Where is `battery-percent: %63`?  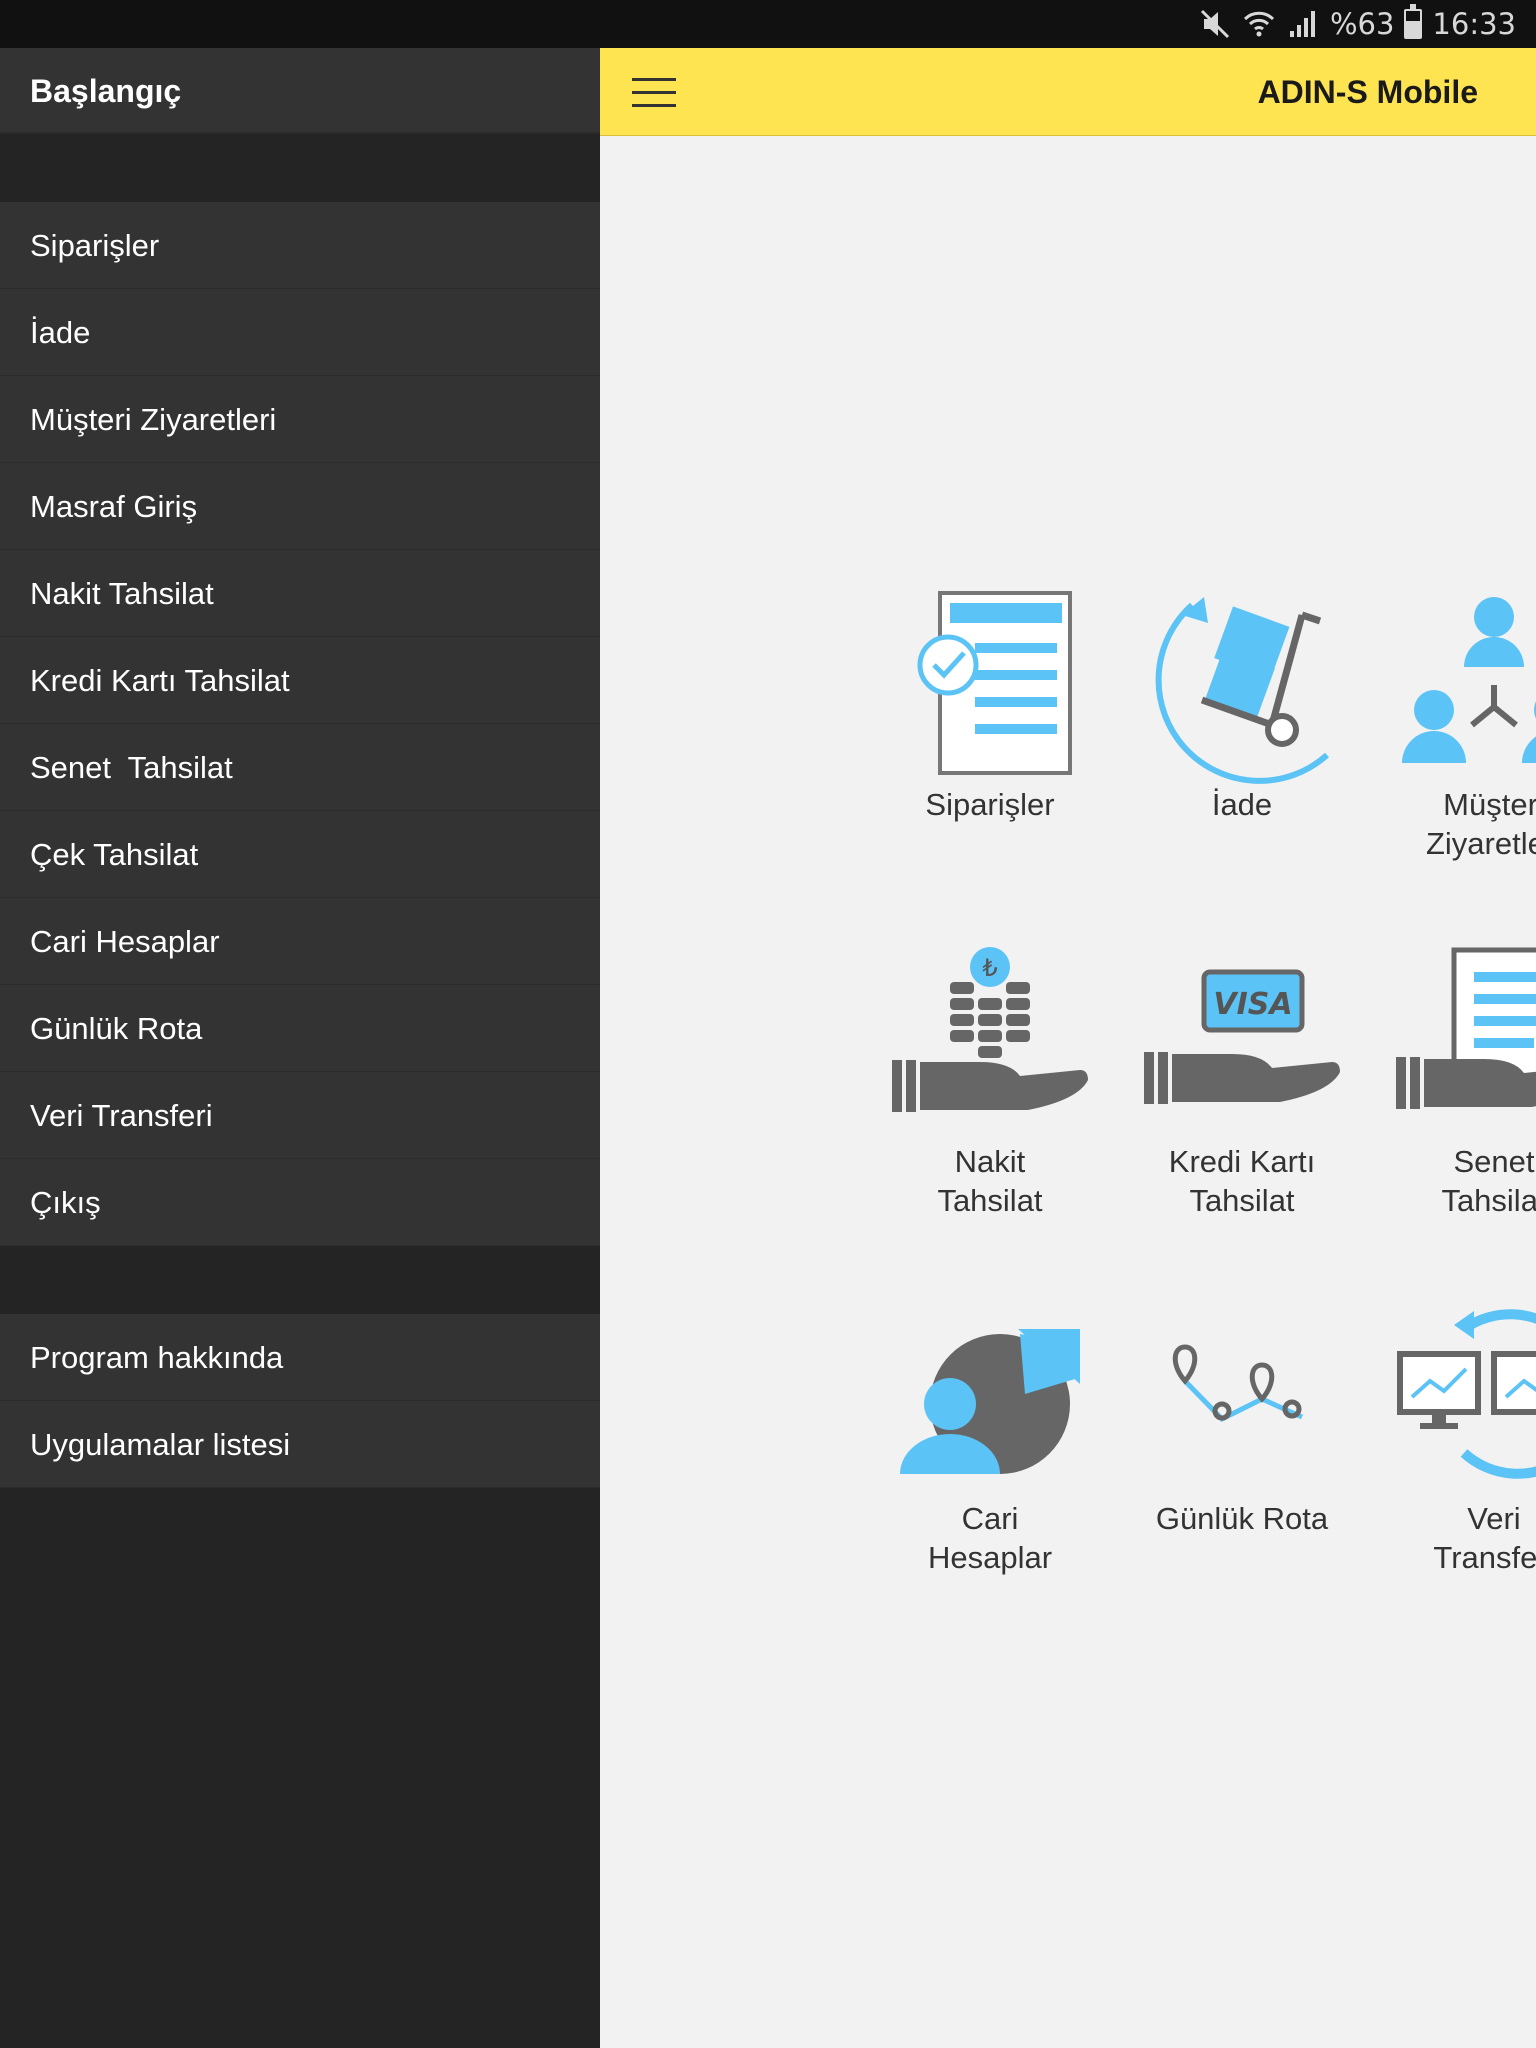 battery-percent: %63 is located at coordinates (1362, 24).